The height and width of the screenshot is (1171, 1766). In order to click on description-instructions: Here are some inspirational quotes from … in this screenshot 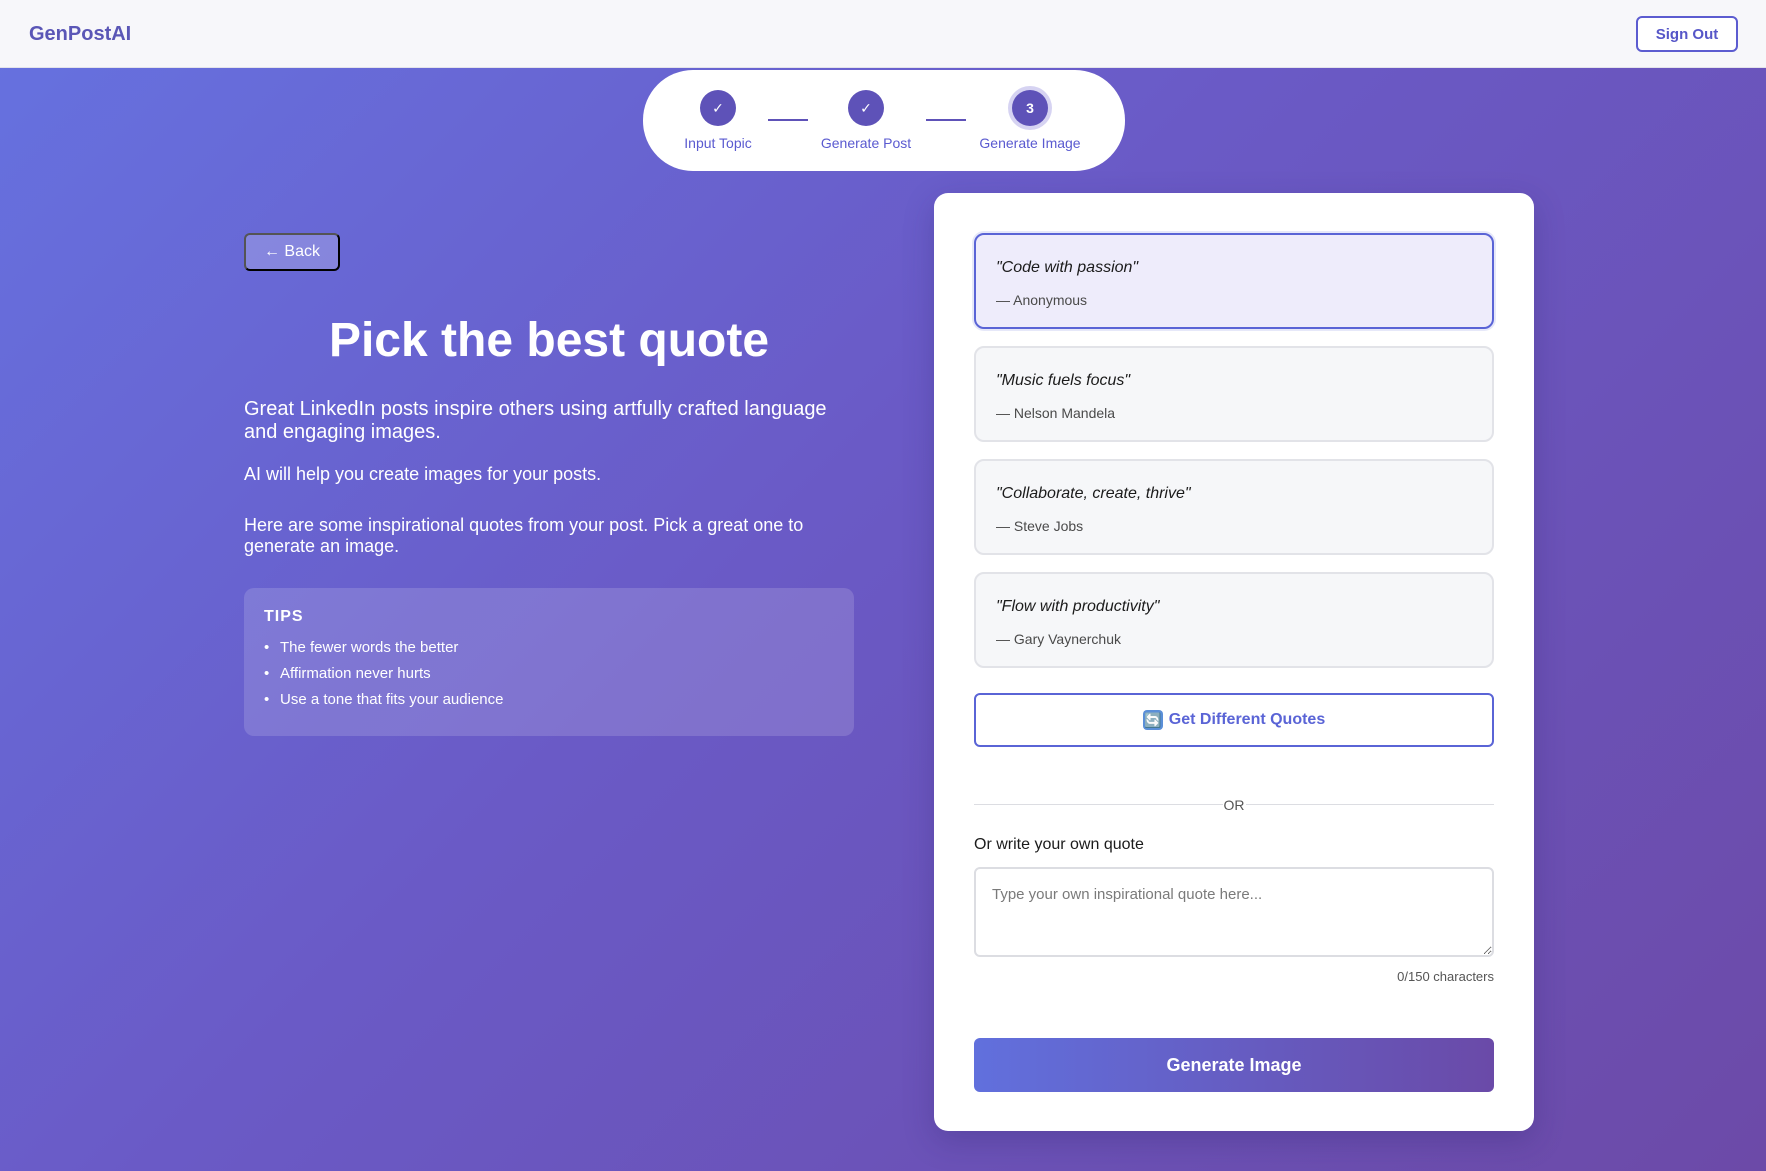, I will do `click(524, 535)`.